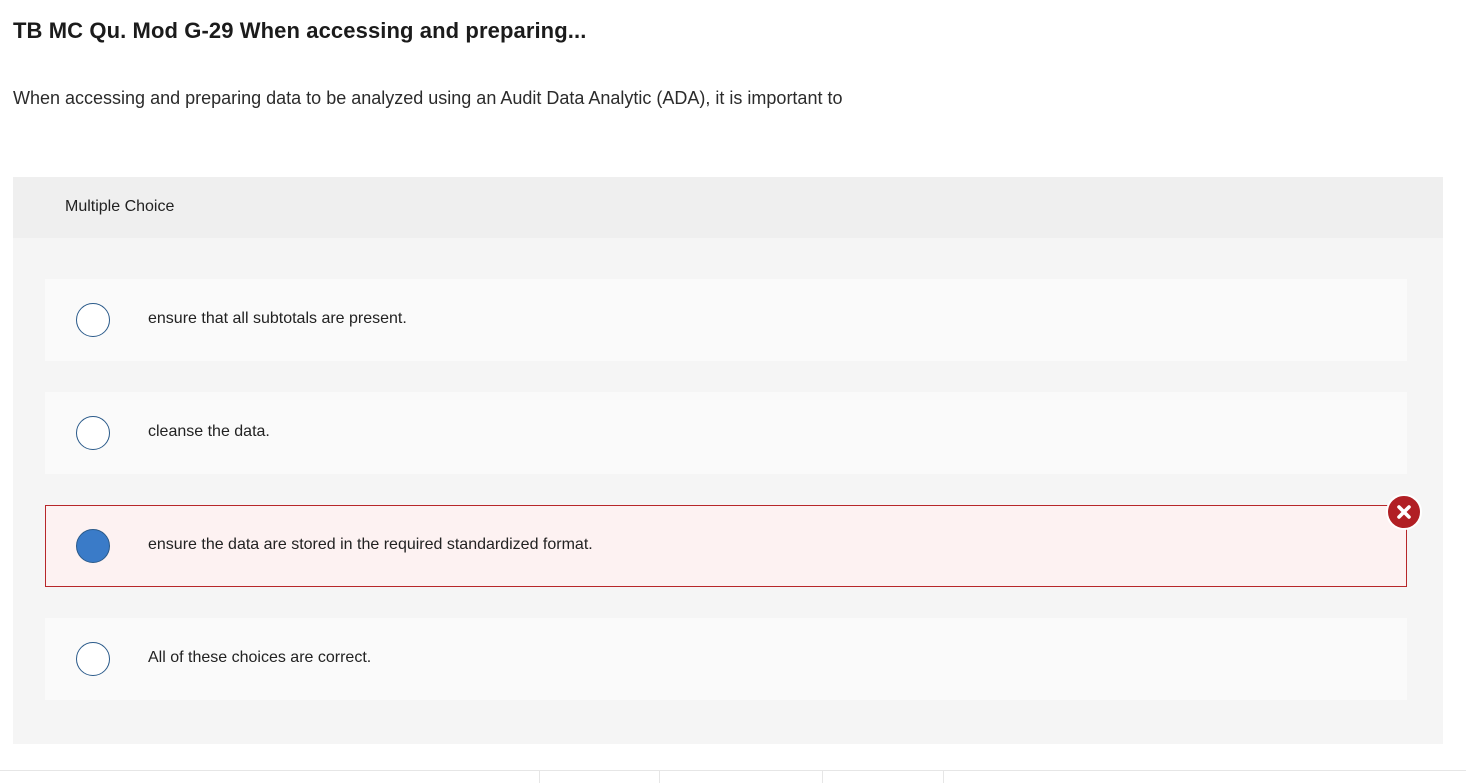  Describe the element at coordinates (726, 320) in the screenshot. I see `answer-option-1: ensure that all subtotals are present.` at that location.